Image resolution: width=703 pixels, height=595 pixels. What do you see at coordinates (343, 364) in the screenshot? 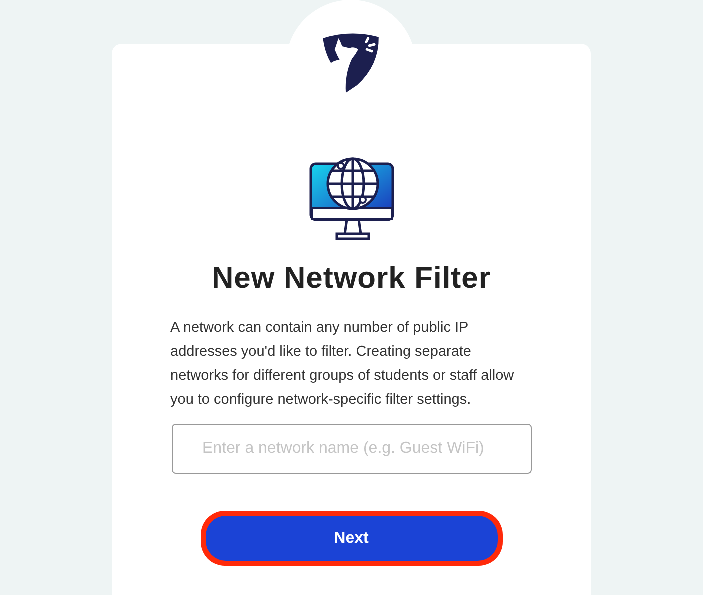
I see `description-text: A network can contain any number of public IP addresses you'd like to filter. Creating separate networks for different groups of students or staff allow you to configure network-specific filter settings.` at bounding box center [343, 364].